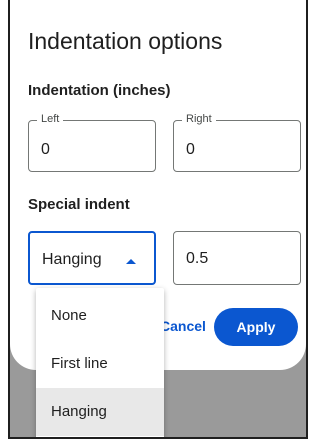 This screenshot has height=439, width=320. Describe the element at coordinates (50, 119) in the screenshot. I see `left-indent-label: Left` at that location.